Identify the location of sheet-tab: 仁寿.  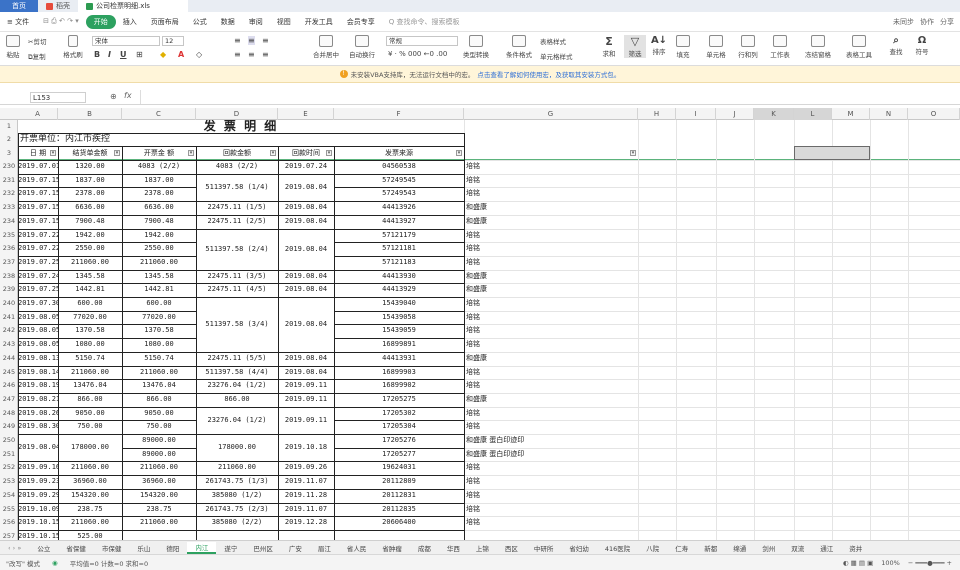
(681, 548).